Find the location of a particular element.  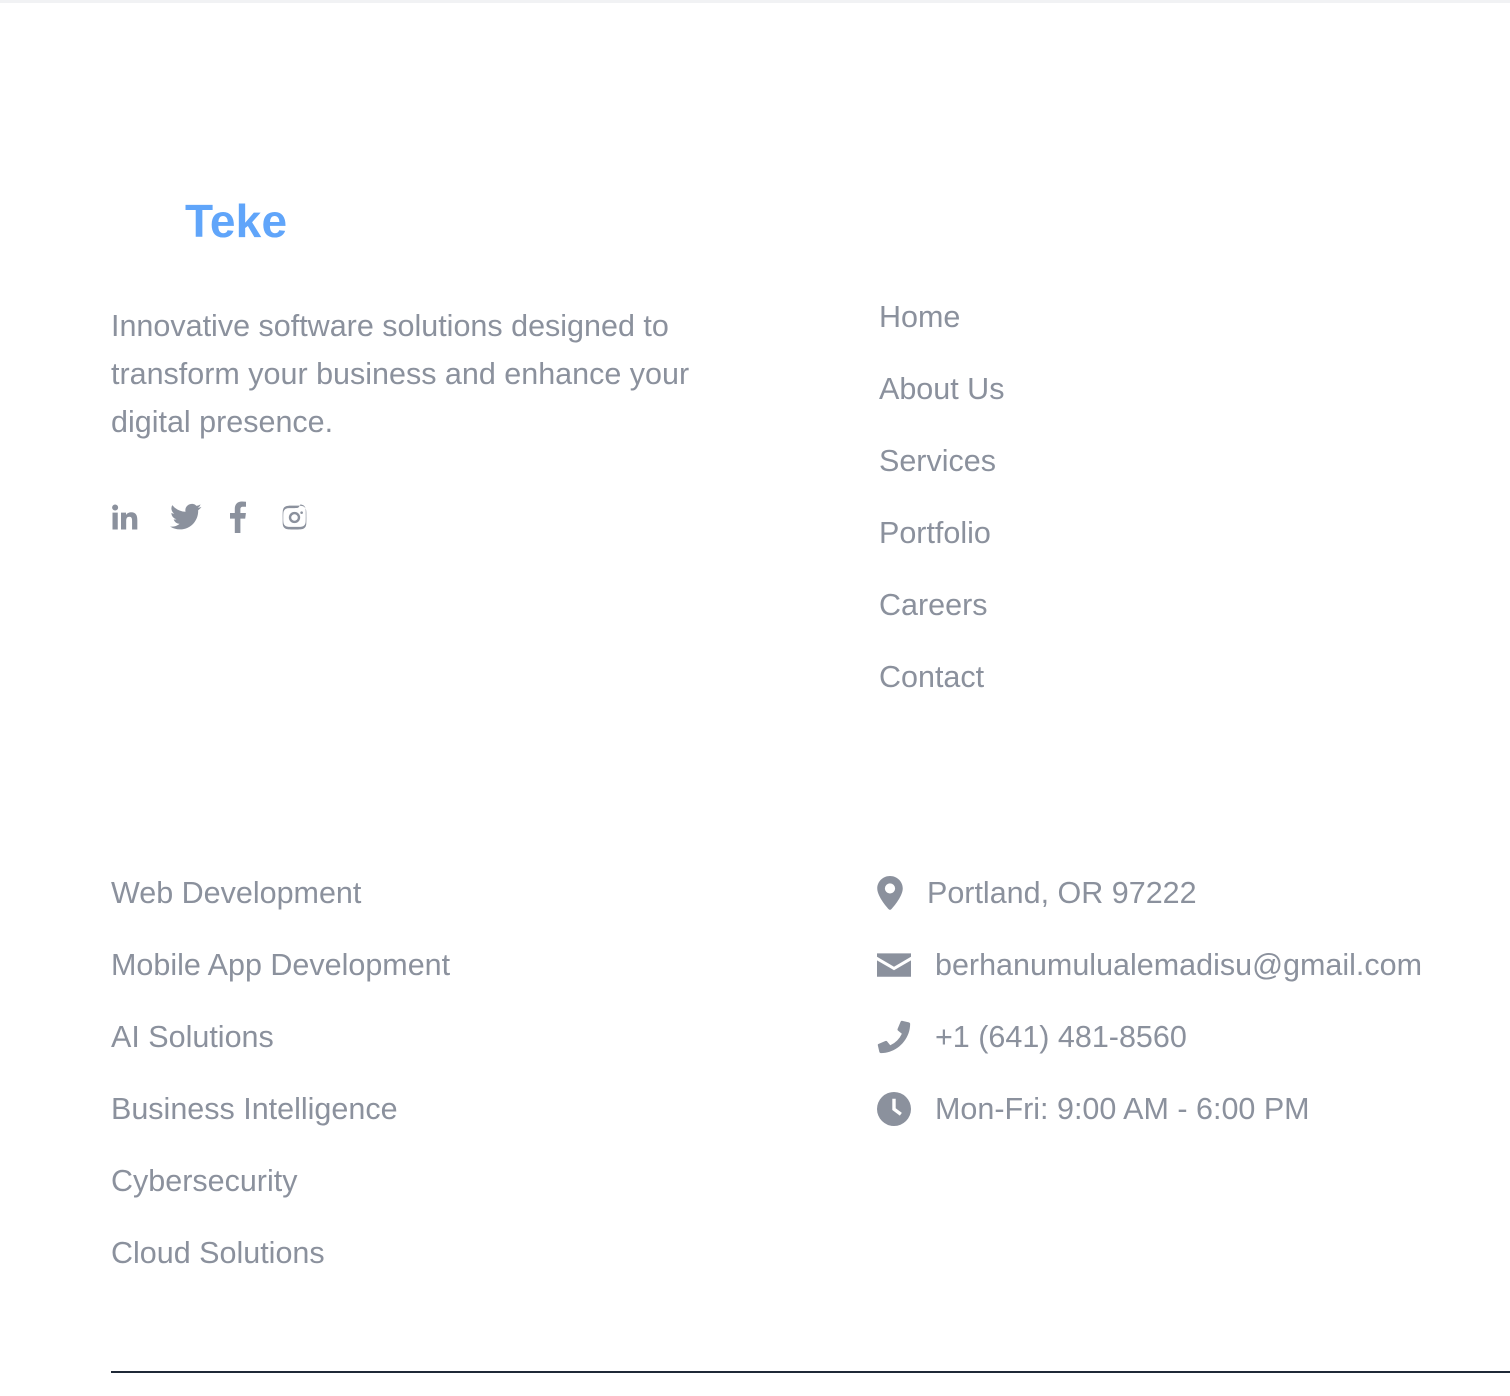

contact-email-text: berhanumulualemadisu@gmail.com is located at coordinates (1178, 965).